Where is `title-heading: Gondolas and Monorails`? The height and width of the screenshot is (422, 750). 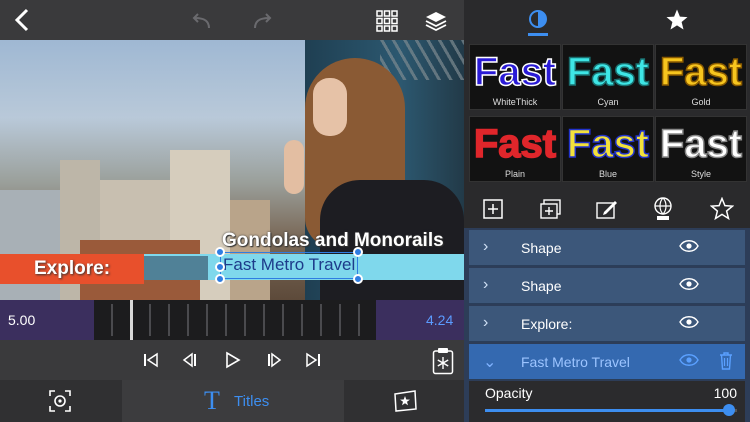
title-heading: Gondolas and Monorails is located at coordinates (333, 241).